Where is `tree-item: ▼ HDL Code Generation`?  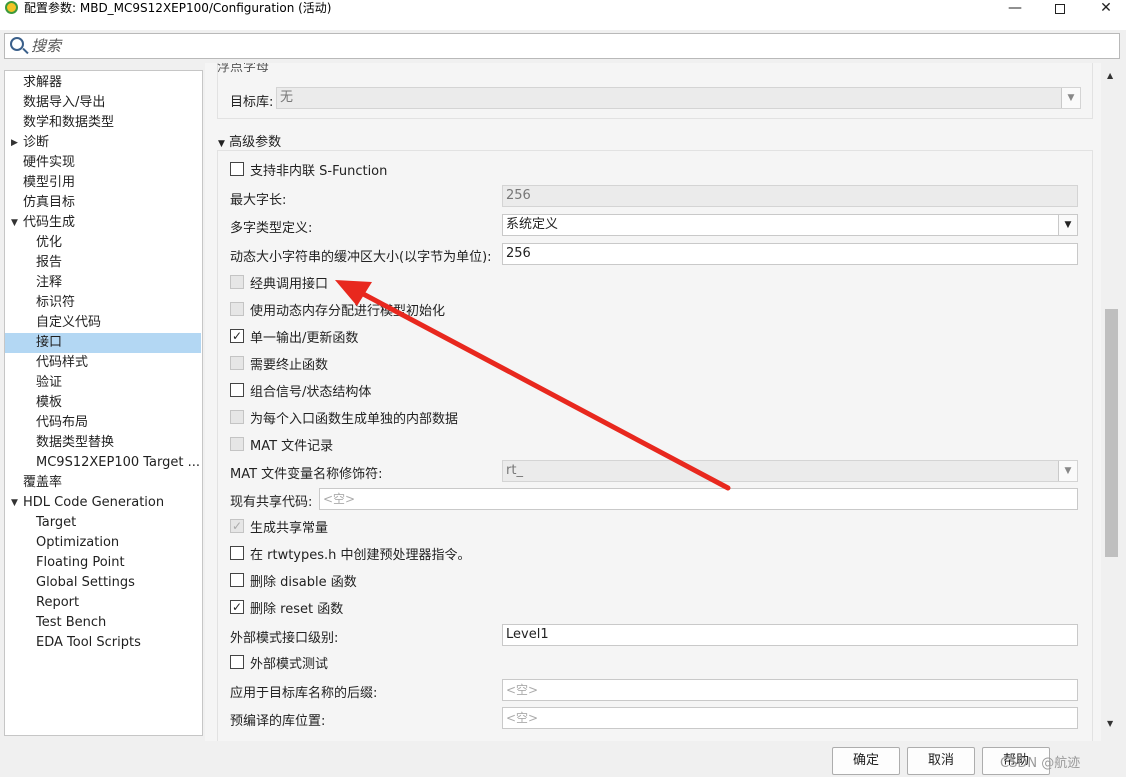 tree-item: ▼ HDL Code Generation is located at coordinates (103, 503).